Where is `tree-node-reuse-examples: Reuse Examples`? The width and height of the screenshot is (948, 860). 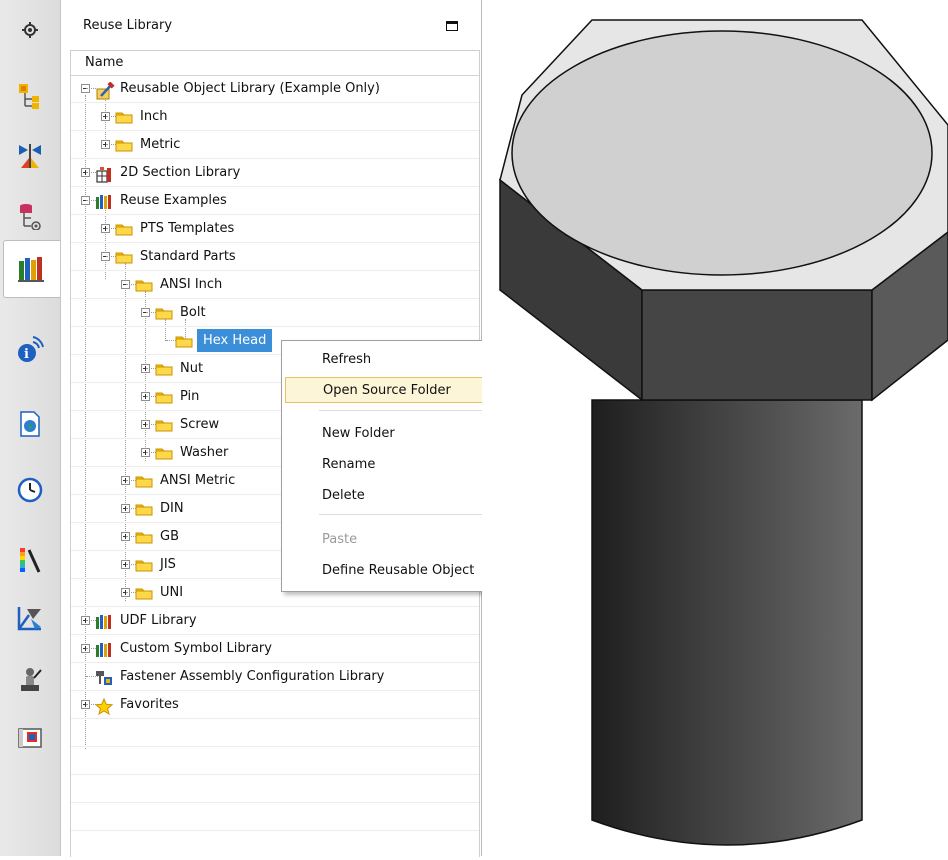
tree-node-reuse-examples: Reuse Examples is located at coordinates (162, 200).